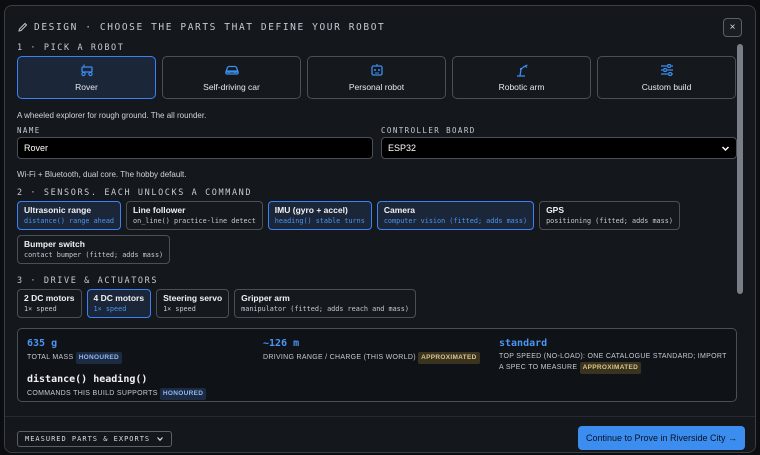  I want to click on exports-label: MEASURED PARTS & EXPORTS, so click(88, 439).